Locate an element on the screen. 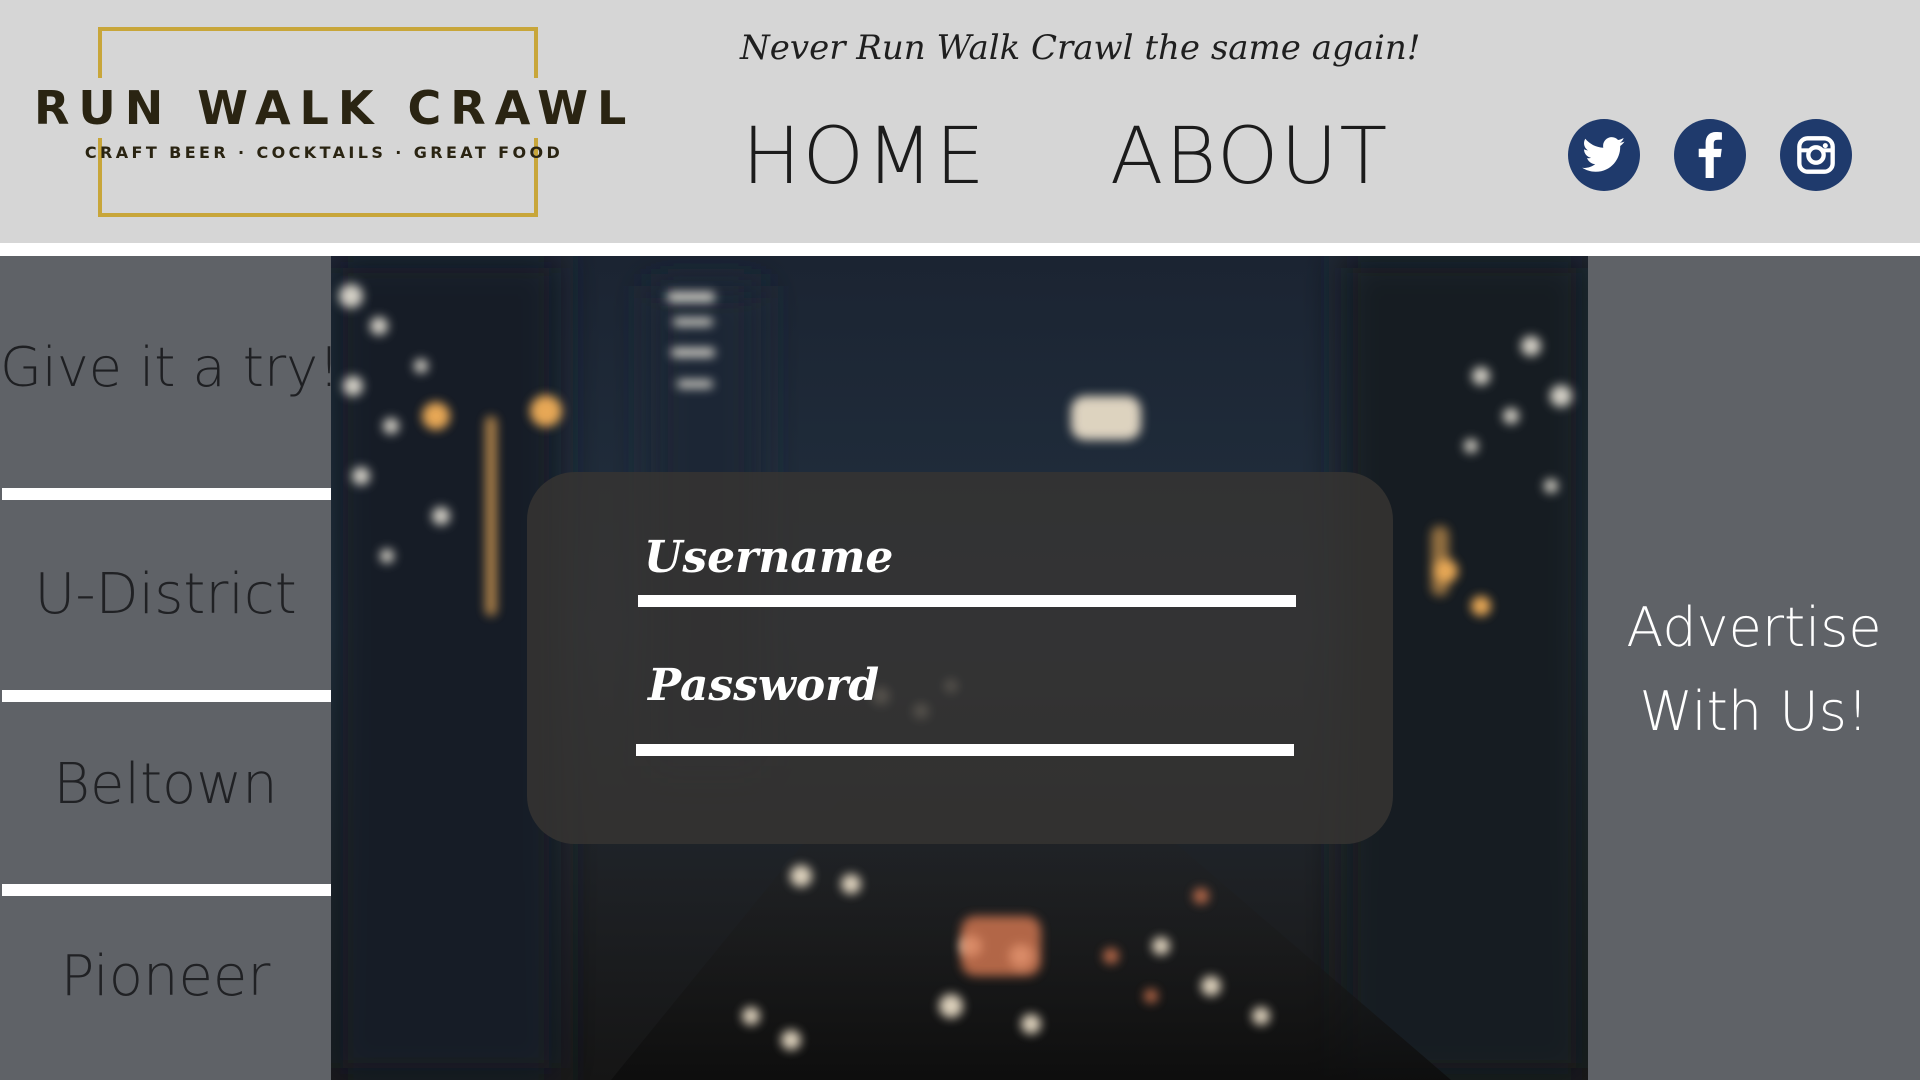 This screenshot has width=1920, height=1080. header-divider is located at coordinates (960, 249).